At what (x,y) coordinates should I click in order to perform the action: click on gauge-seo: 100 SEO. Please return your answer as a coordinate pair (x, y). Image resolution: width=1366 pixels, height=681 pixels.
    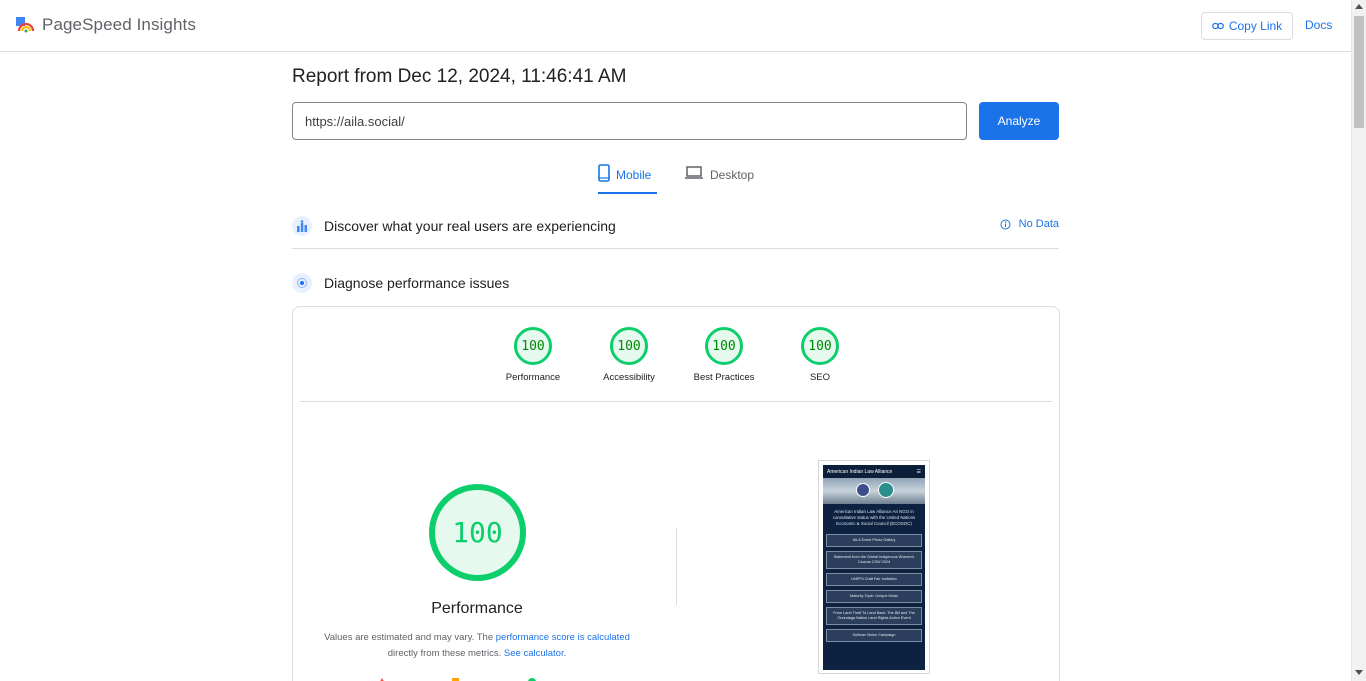
    Looking at the image, I should click on (820, 355).